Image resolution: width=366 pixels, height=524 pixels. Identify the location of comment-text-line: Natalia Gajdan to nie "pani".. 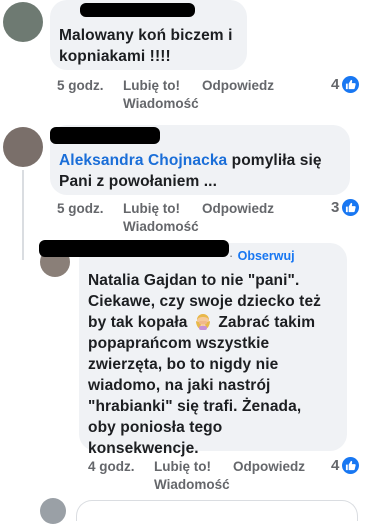
(194, 280).